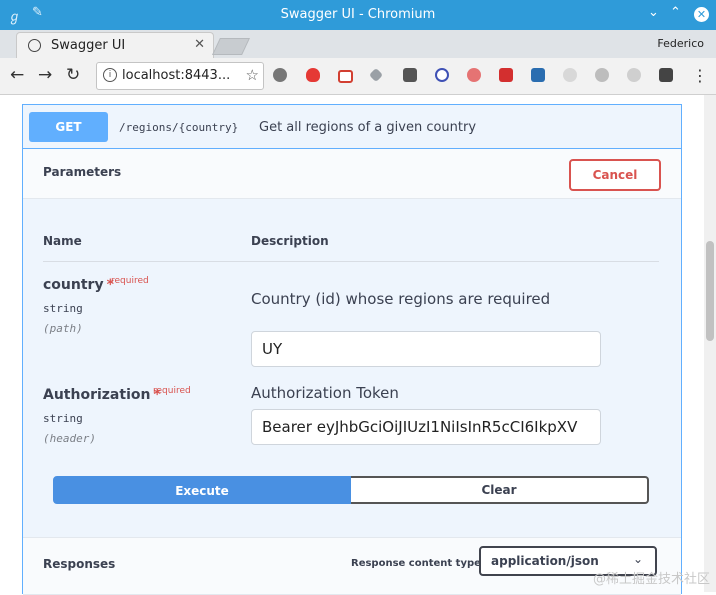 This screenshot has width=716, height=595. Describe the element at coordinates (325, 393) in the screenshot. I see `param-authorization-description: Authorization Token` at that location.